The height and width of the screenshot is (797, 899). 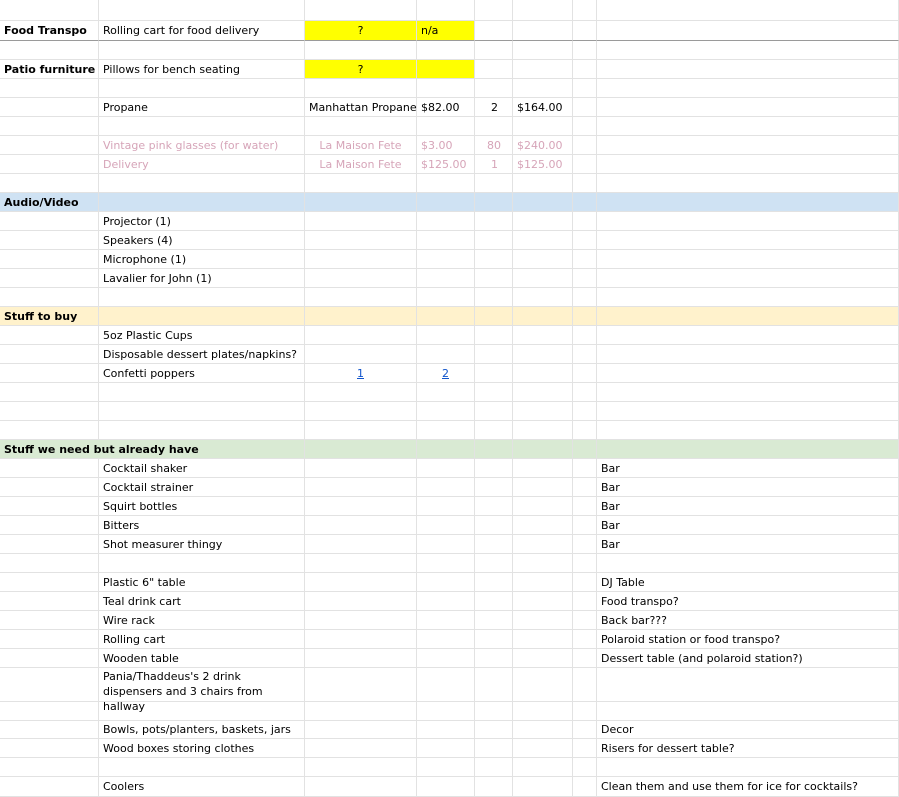 What do you see at coordinates (202, 107) in the screenshot?
I see `item-cell: Propane` at bounding box center [202, 107].